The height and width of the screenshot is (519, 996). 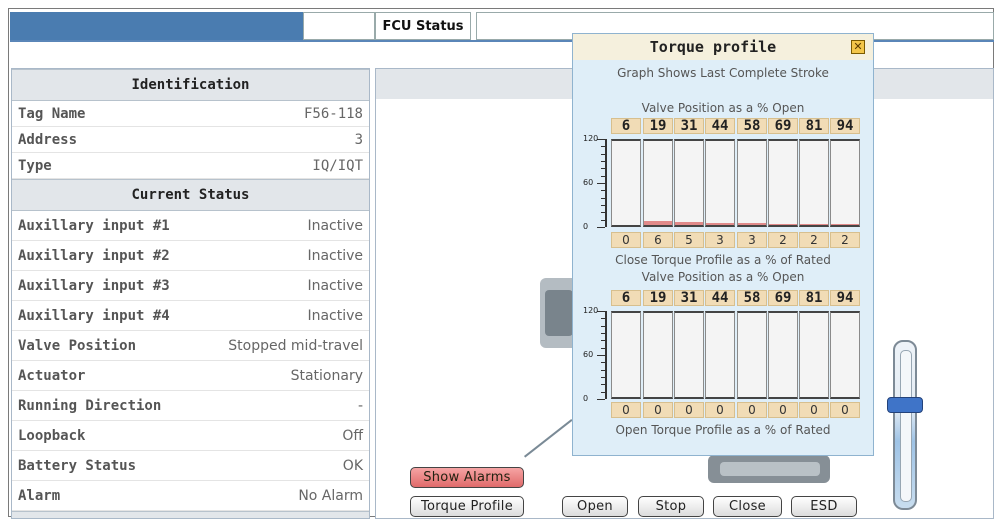 What do you see at coordinates (339, 26) in the screenshot?
I see `header-blank-cell` at bounding box center [339, 26].